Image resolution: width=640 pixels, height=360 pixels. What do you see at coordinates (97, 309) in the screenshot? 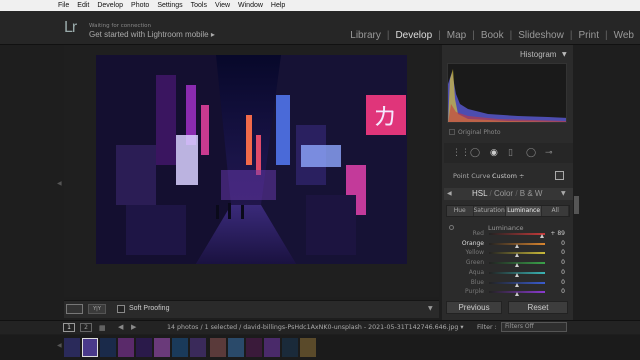
I see `before-after-button: Y|Y` at bounding box center [97, 309].